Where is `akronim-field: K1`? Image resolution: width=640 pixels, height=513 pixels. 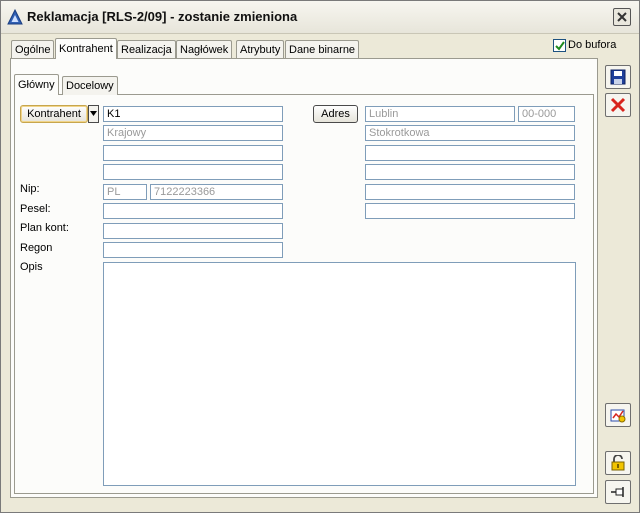 akronim-field: K1 is located at coordinates (193, 114).